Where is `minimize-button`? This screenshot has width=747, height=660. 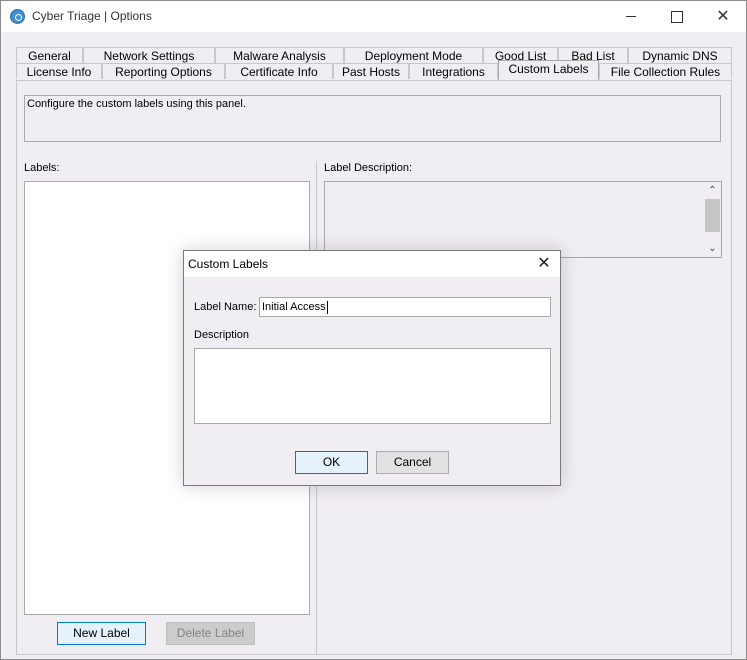
minimize-button is located at coordinates (631, 16).